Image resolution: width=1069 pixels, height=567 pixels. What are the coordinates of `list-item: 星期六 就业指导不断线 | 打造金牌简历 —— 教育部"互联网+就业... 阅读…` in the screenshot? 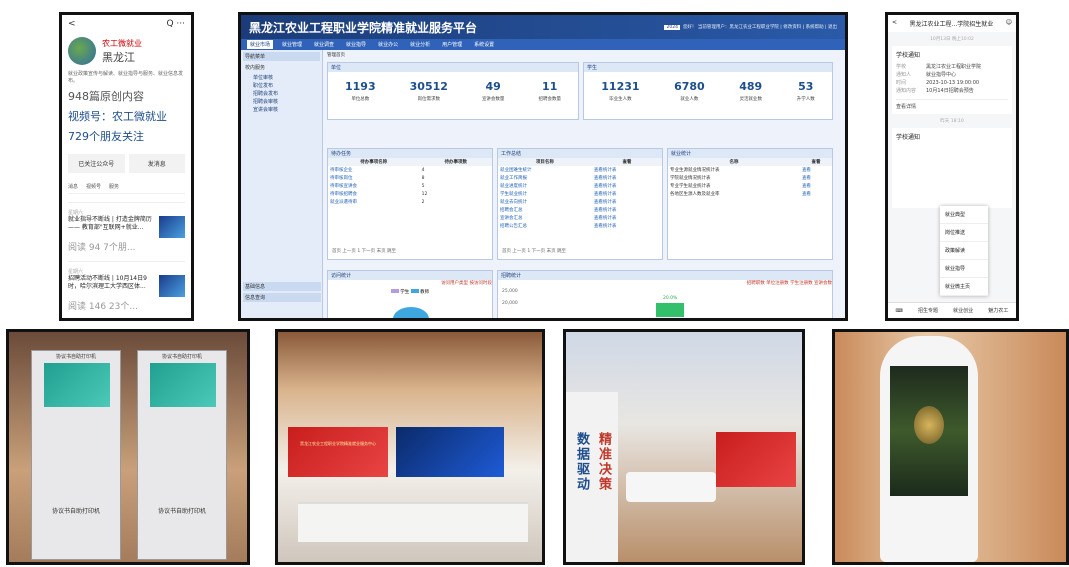 It's located at (126, 227).